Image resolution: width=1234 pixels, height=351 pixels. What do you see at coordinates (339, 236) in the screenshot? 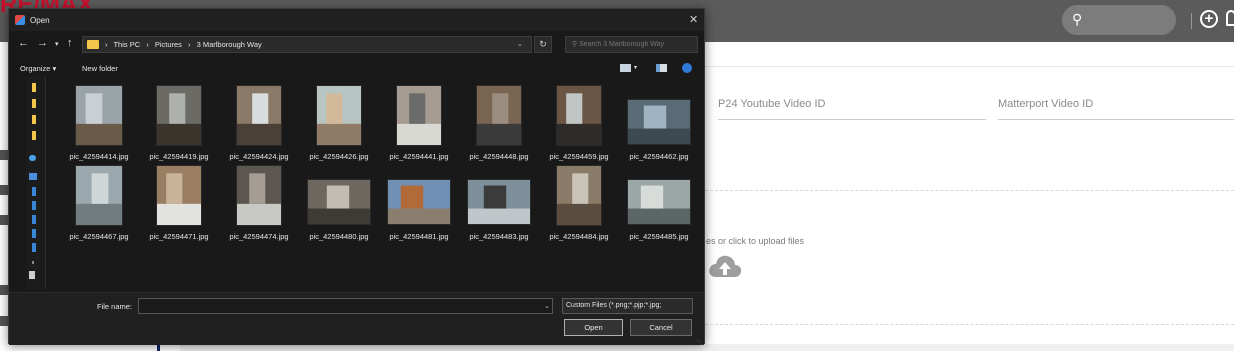
I see `file-name: pic_42594480.jpg` at bounding box center [339, 236].